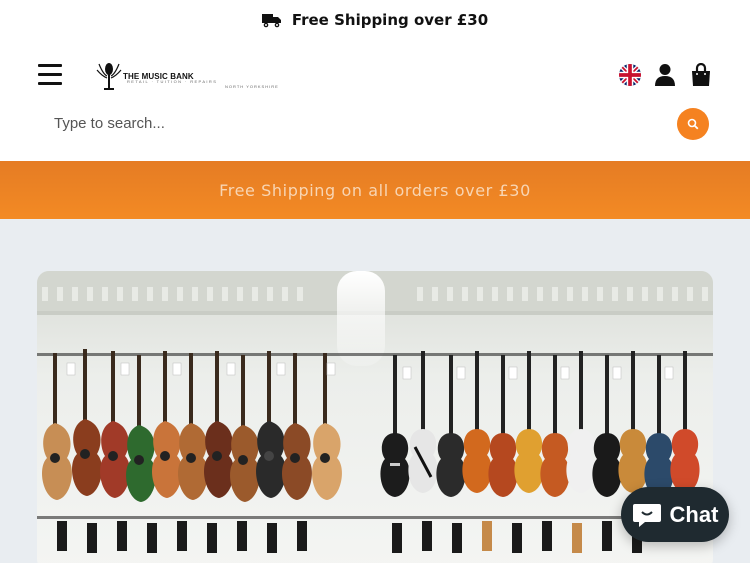 The height and width of the screenshot is (563, 750). What do you see at coordinates (701, 75) in the screenshot?
I see `cart-icon` at bounding box center [701, 75].